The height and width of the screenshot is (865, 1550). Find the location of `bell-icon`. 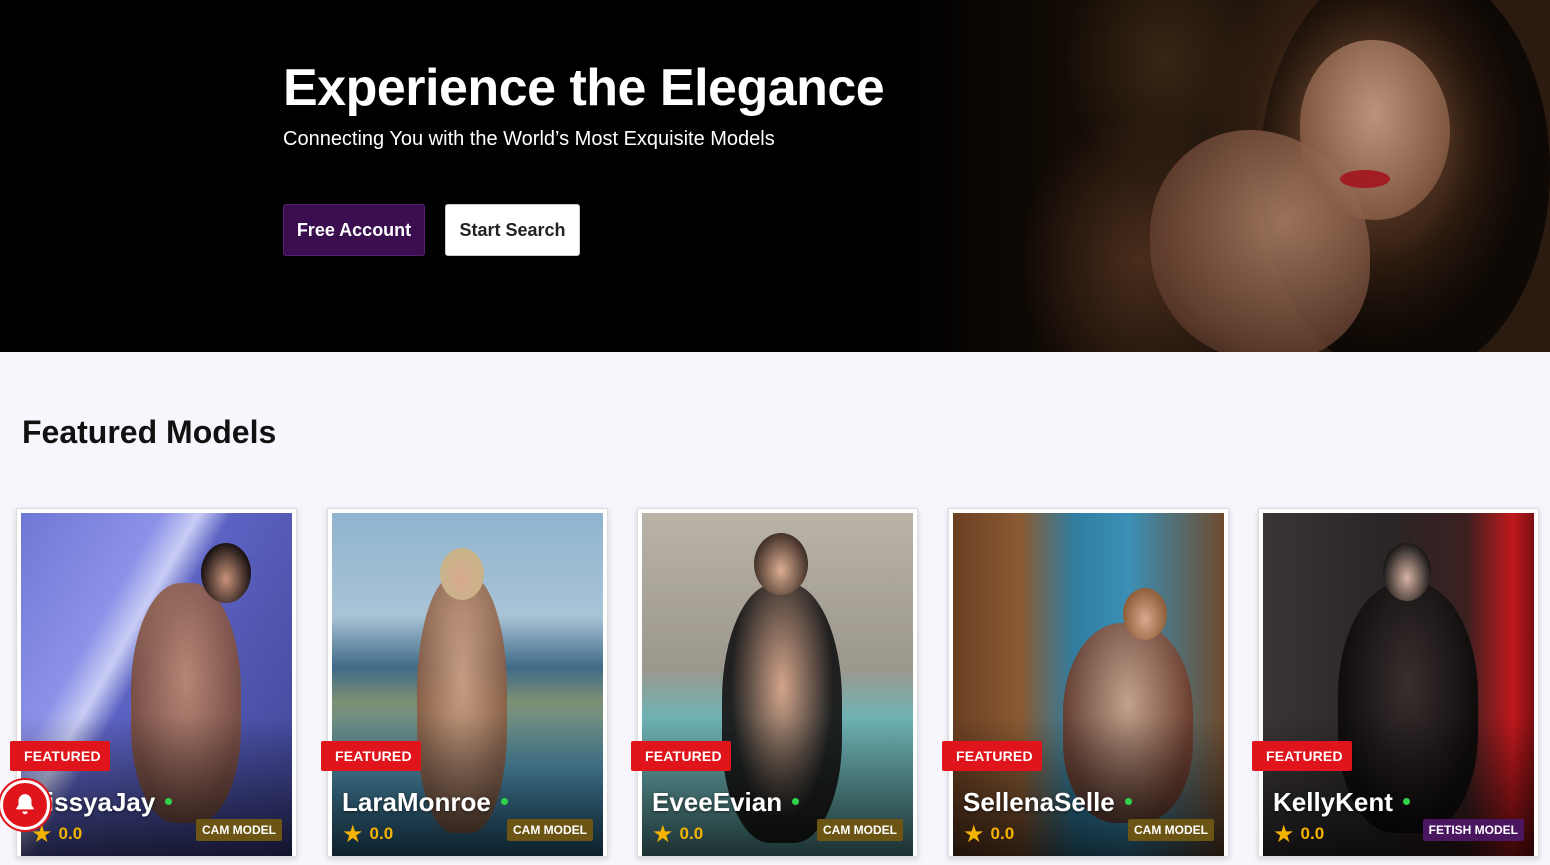

bell-icon is located at coordinates (25, 804).